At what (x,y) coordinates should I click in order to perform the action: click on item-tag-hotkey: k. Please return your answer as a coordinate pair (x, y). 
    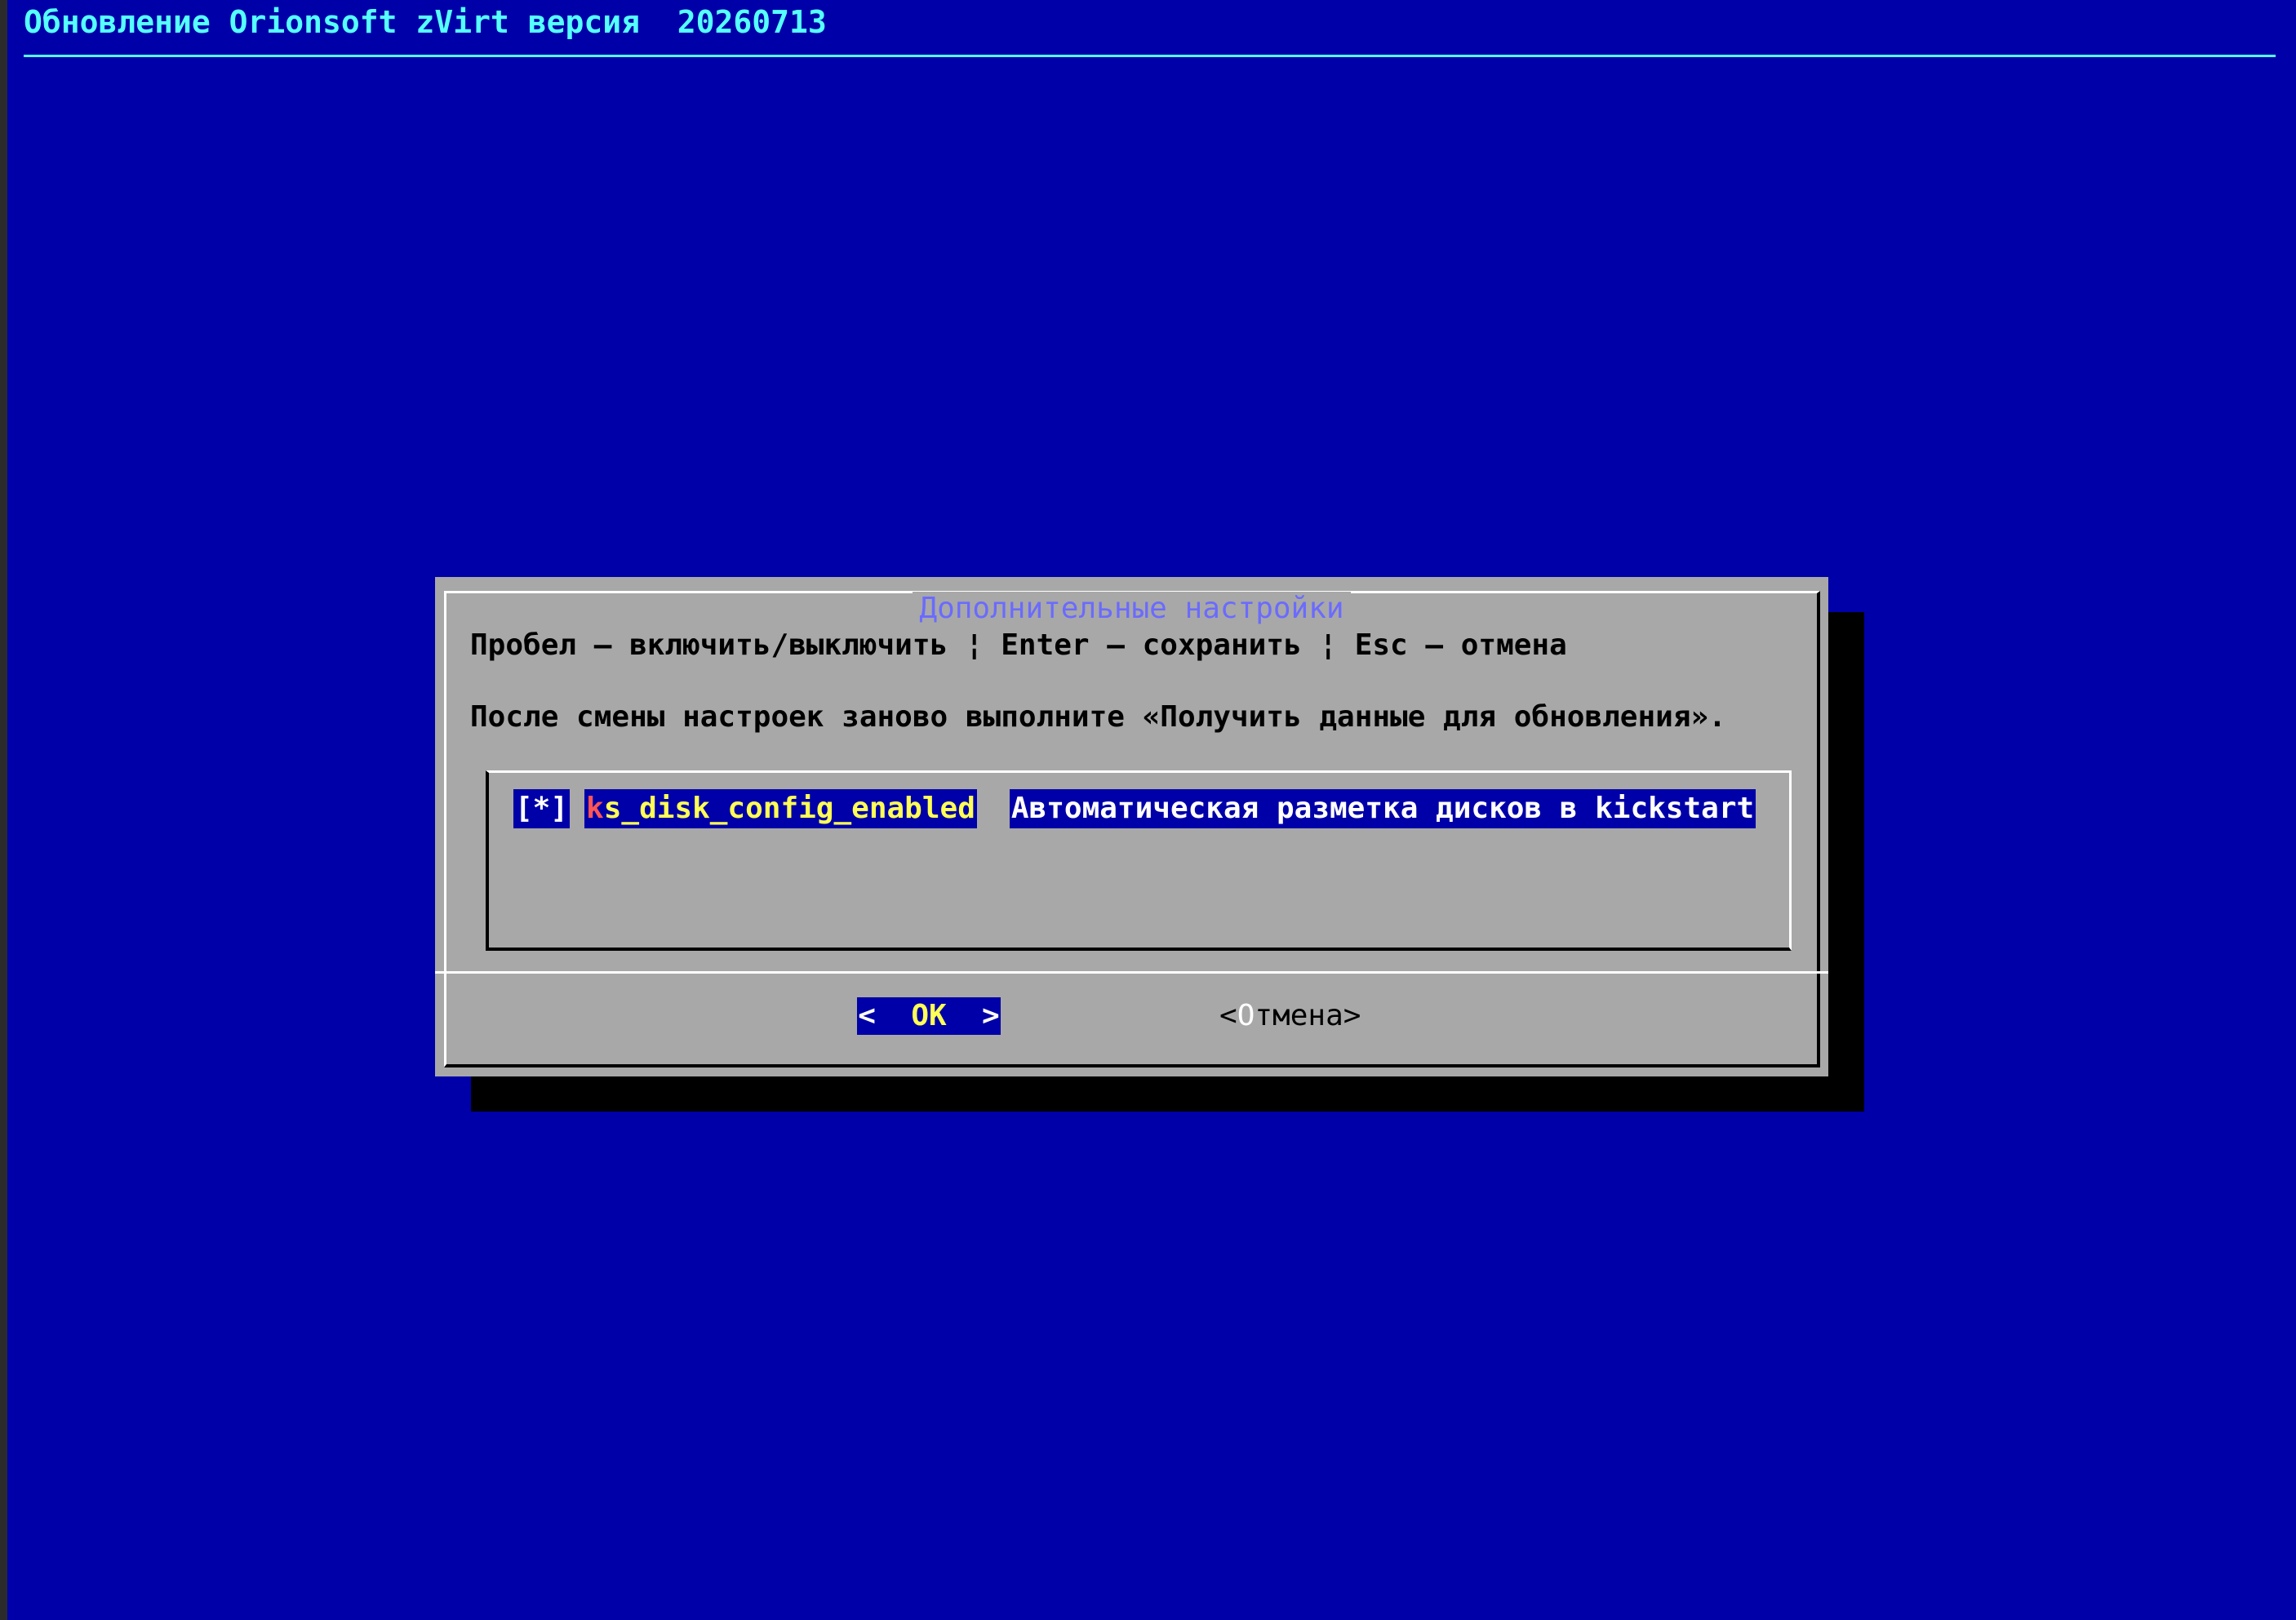
    Looking at the image, I should click on (595, 808).